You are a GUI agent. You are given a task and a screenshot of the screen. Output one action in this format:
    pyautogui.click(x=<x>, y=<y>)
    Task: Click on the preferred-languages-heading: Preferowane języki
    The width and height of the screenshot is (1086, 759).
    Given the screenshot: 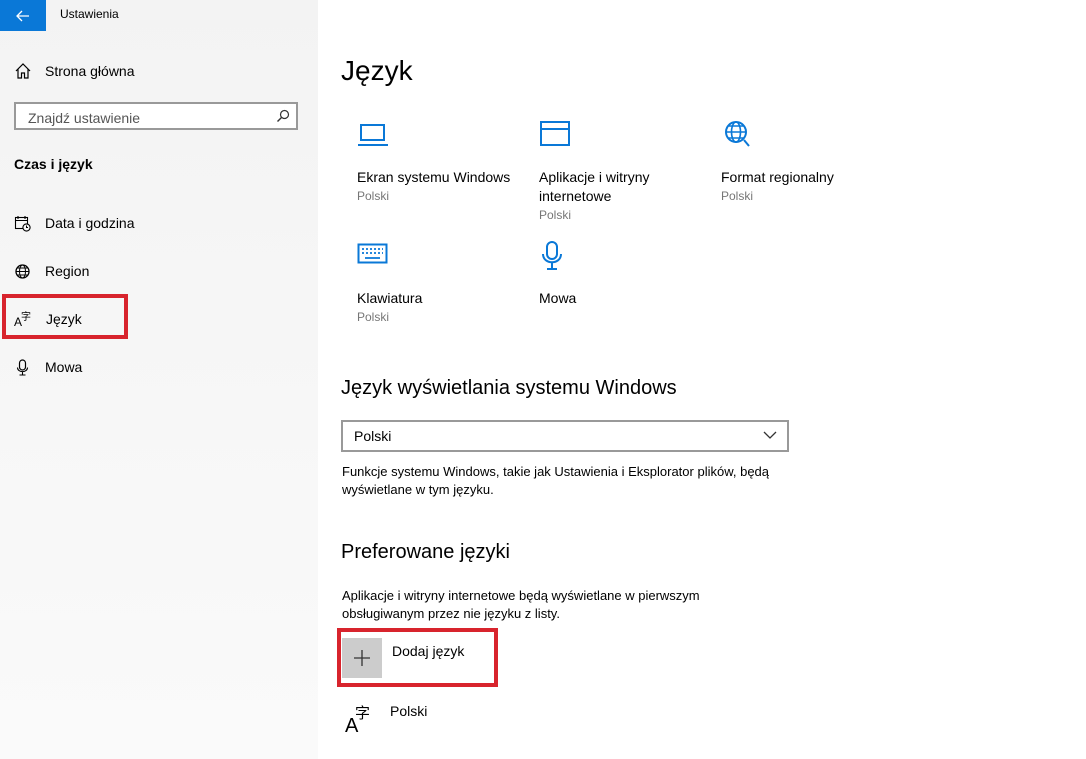 What is the action you would take?
    pyautogui.click(x=425, y=552)
    